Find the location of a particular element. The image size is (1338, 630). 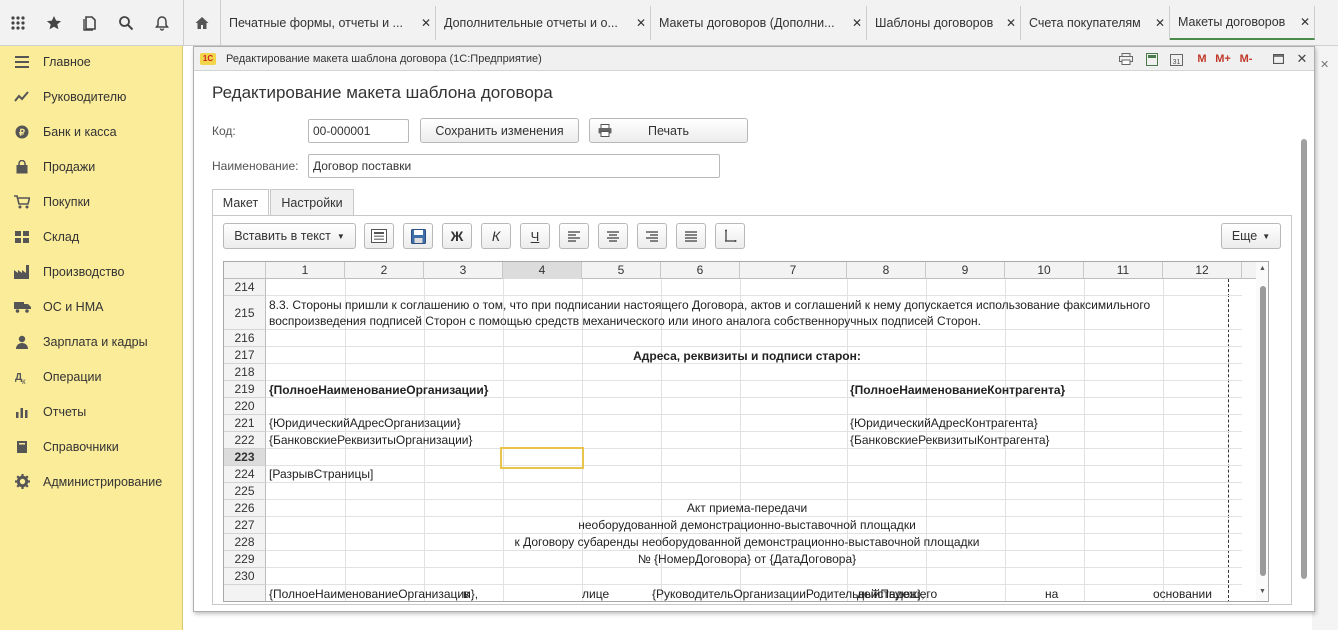

underline-button: Ч is located at coordinates (535, 236).